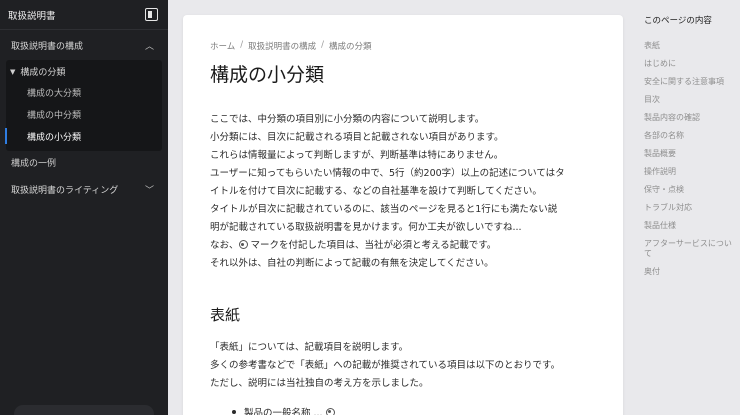 This screenshot has width=740, height=415. What do you see at coordinates (32, 15) in the screenshot?
I see `sidebar-title: 取扱説明書` at bounding box center [32, 15].